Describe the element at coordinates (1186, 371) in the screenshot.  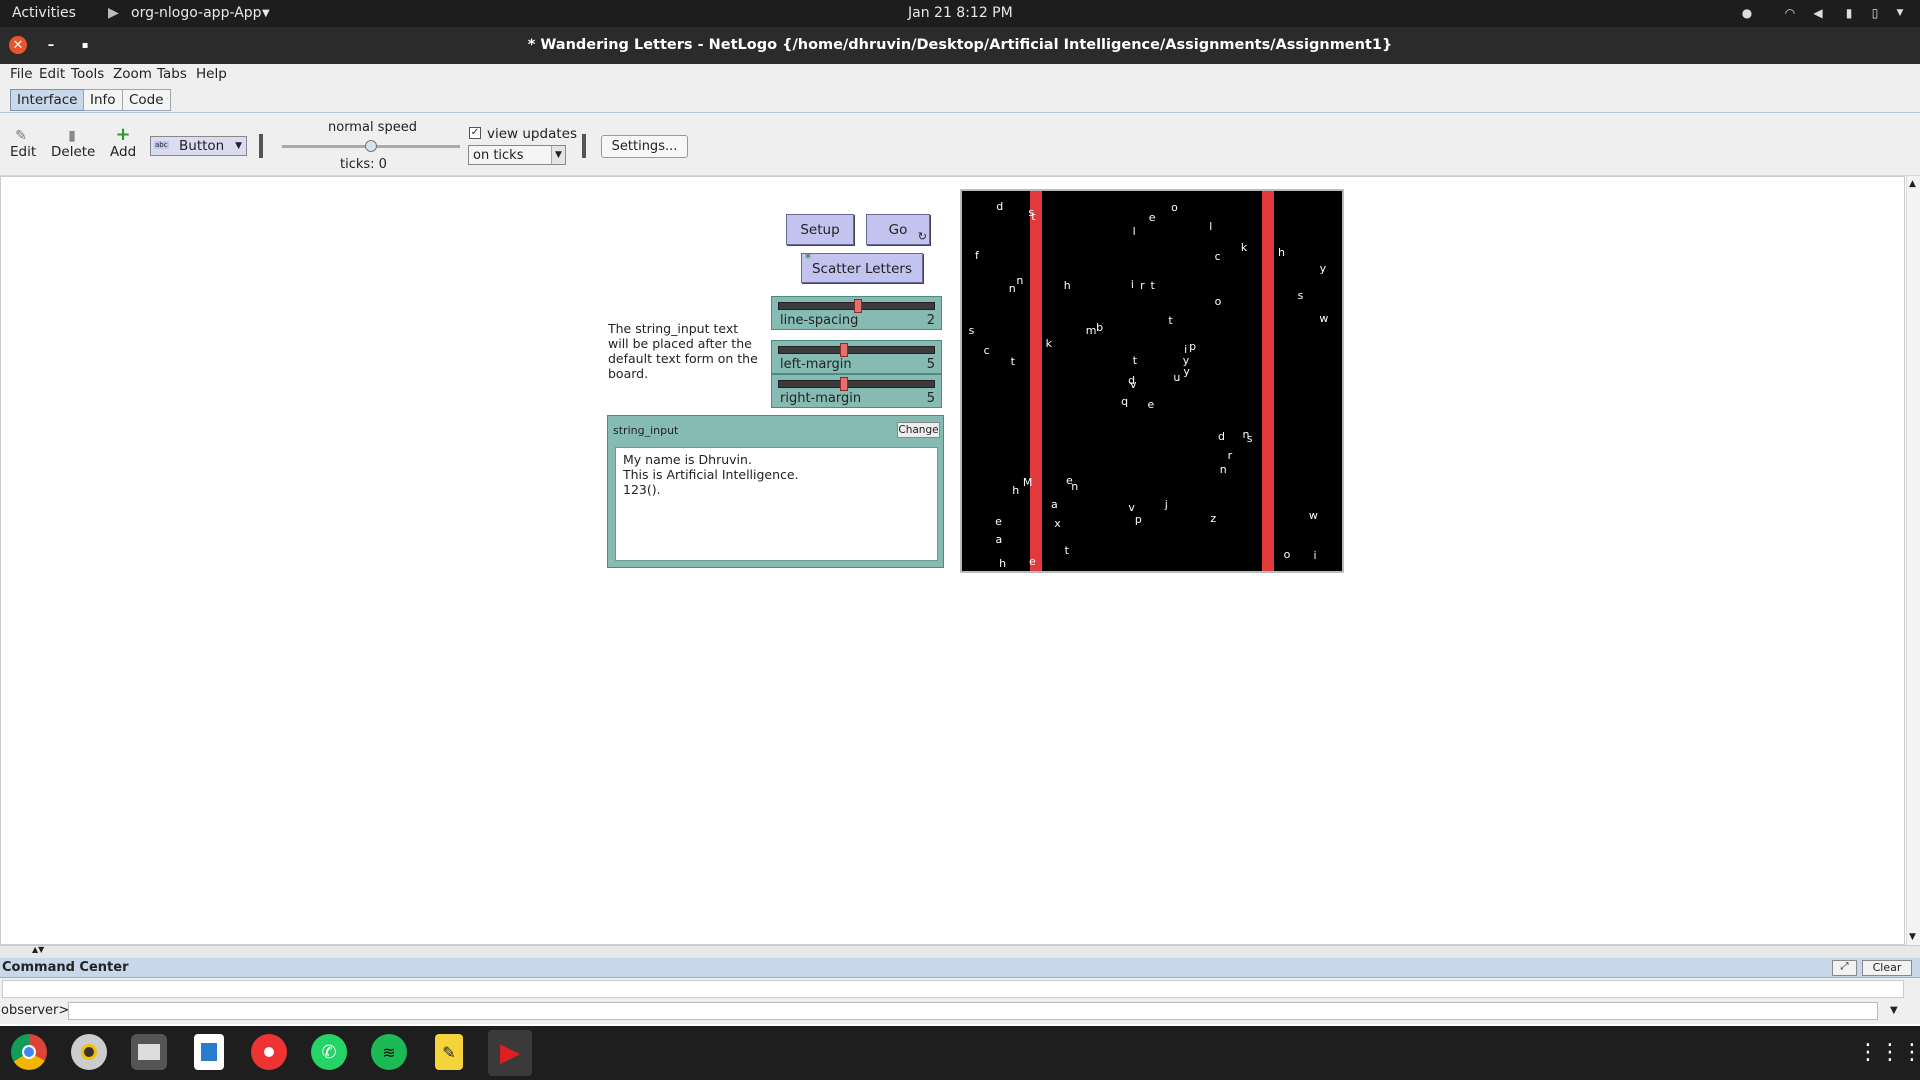
I see `letter-turtle: y` at that location.